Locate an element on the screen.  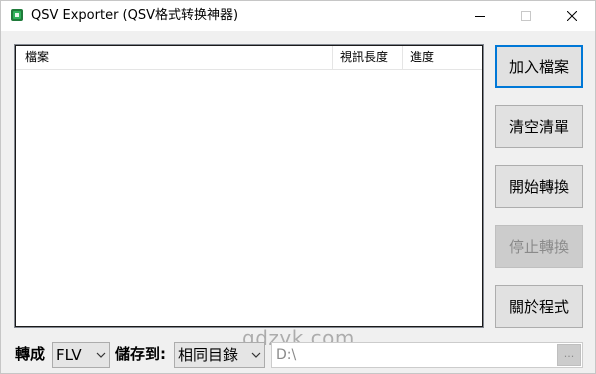
format-select: FLV is located at coordinates (81, 355).